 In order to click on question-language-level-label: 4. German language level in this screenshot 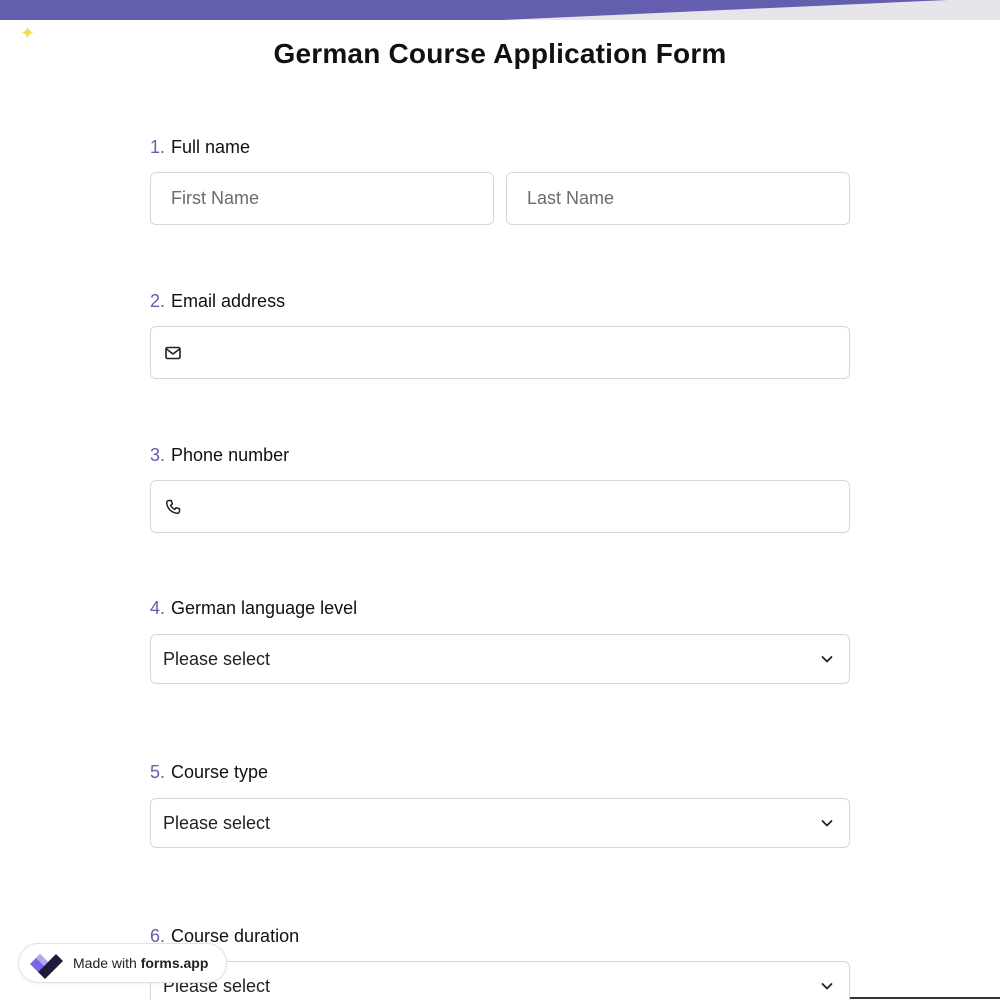, I will do `click(253, 608)`.